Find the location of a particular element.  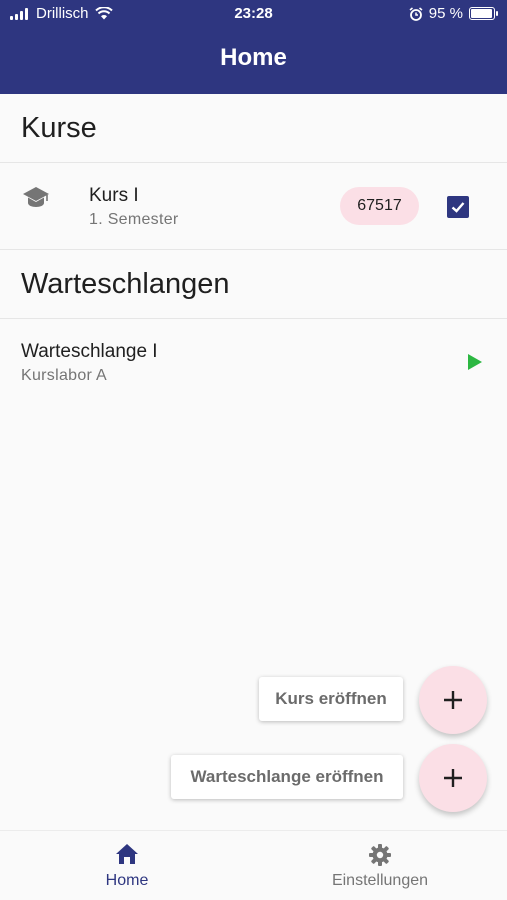

queue-title: Warteschlange I is located at coordinates (89, 351).